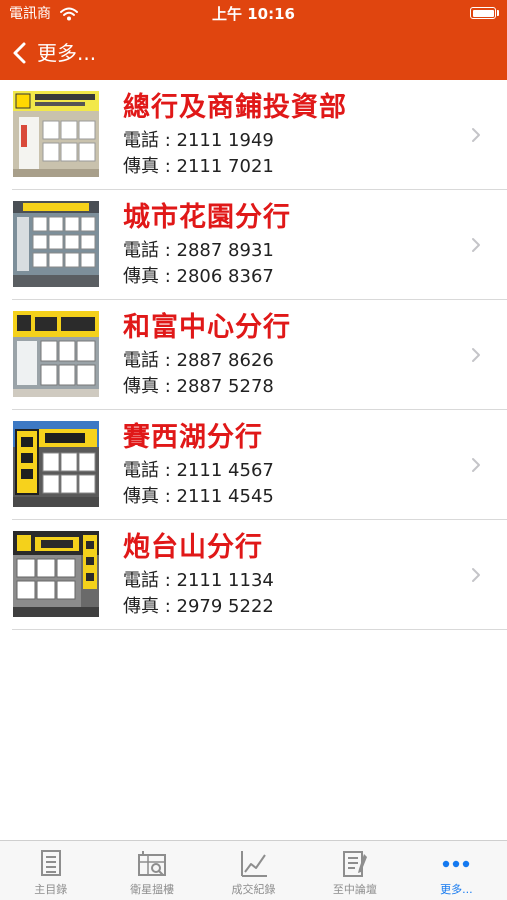 The width and height of the screenshot is (507, 900). Describe the element at coordinates (198, 386) in the screenshot. I see `branch-fax: 傳真 : 2887 5278` at that location.